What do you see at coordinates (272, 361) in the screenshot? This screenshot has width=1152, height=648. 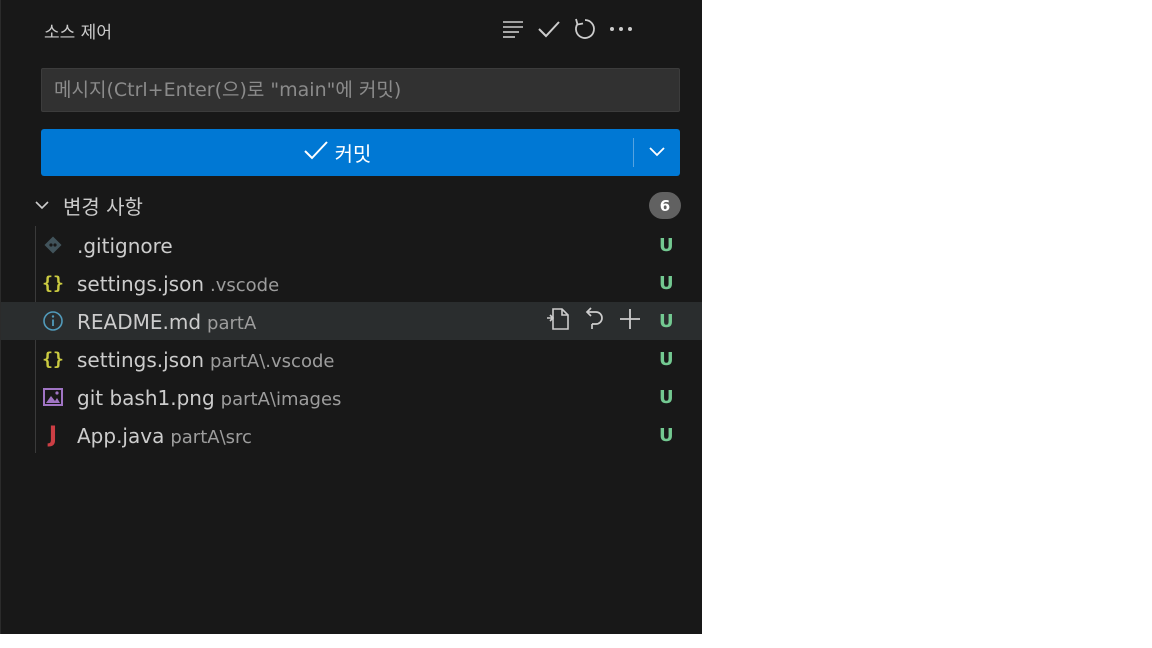 I see `file-path: partA\.vscode` at bounding box center [272, 361].